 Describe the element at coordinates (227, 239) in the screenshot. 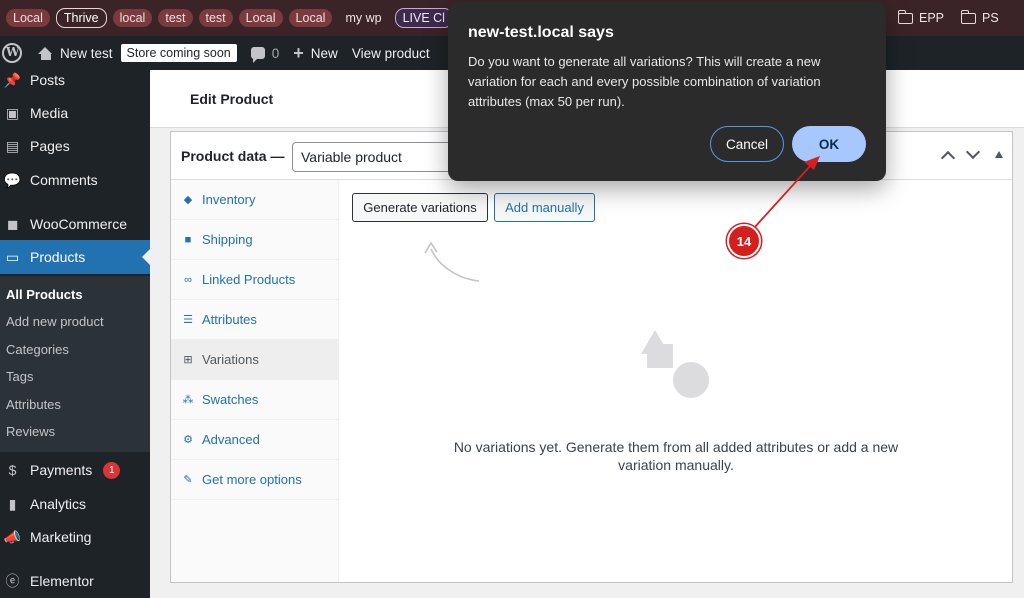

I see `tab-label: Shipping` at that location.